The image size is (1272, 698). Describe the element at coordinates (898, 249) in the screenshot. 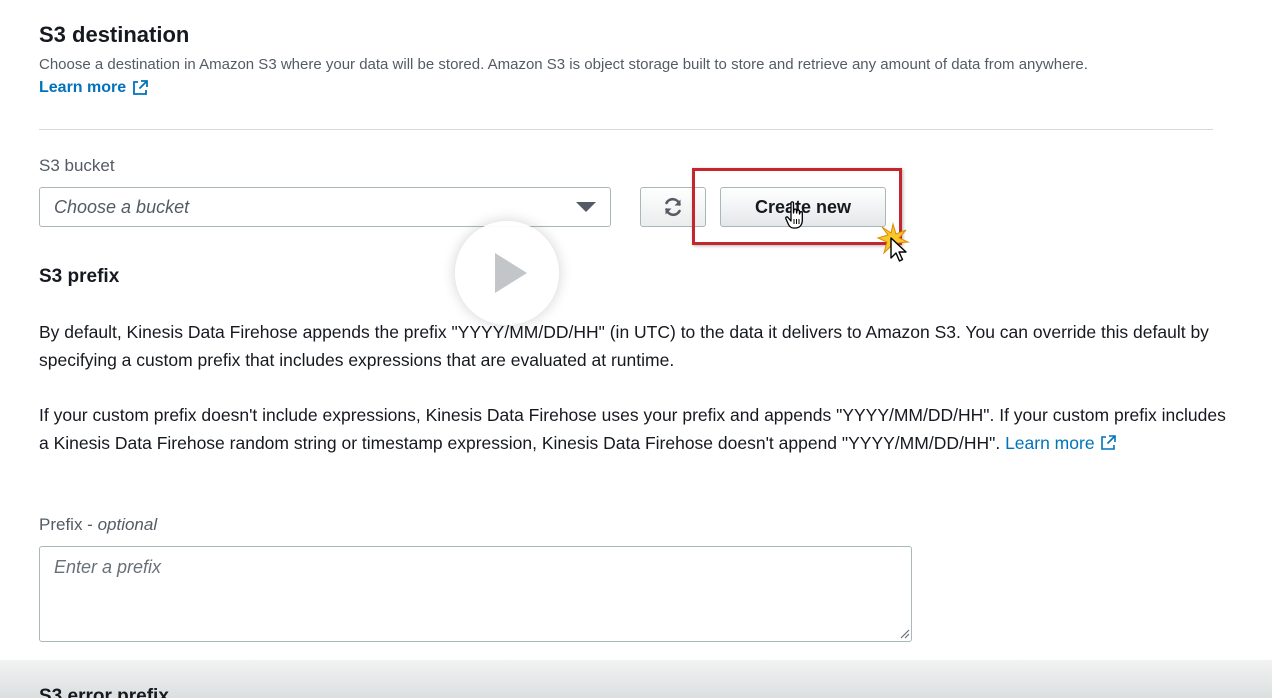

I see `arrow-cursor-icon` at that location.